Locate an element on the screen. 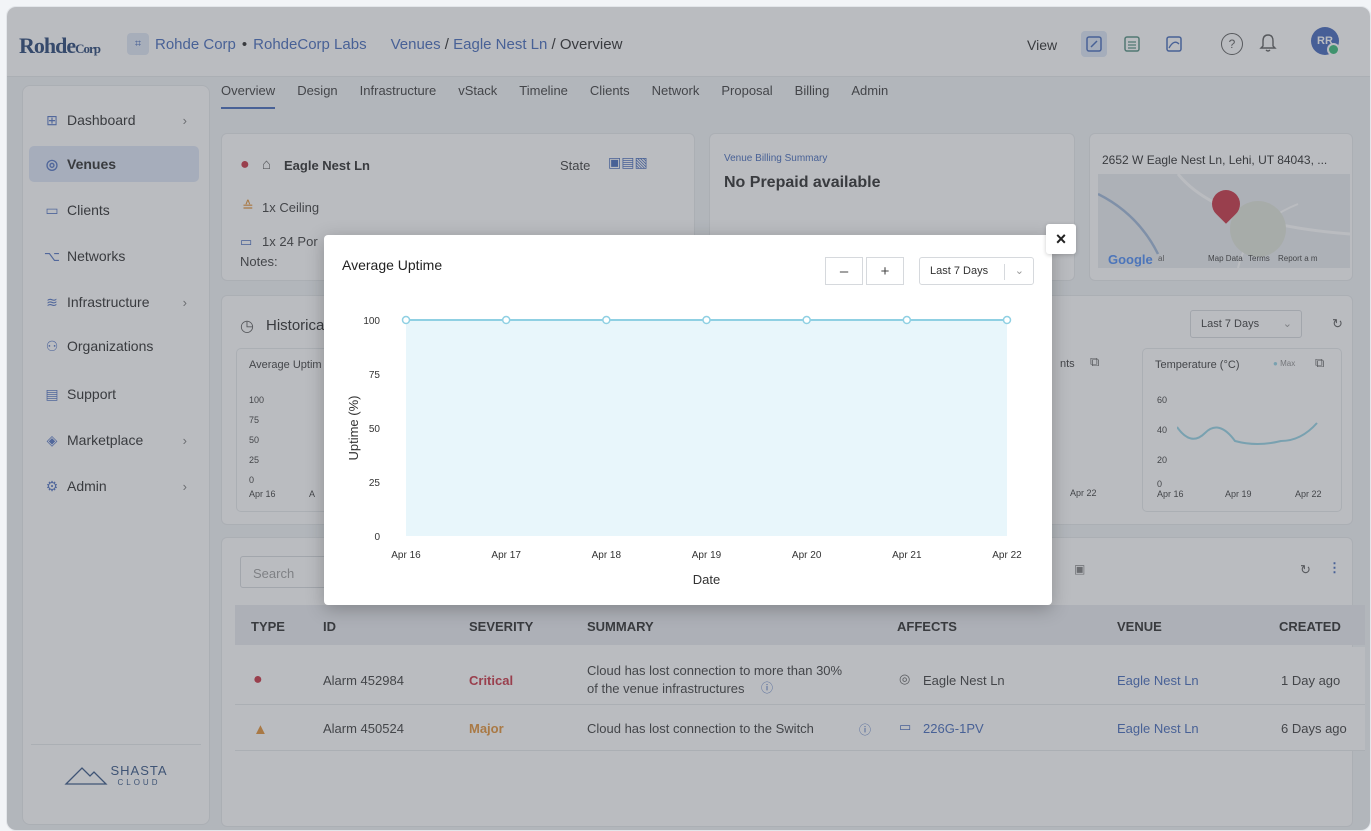 This screenshot has width=1371, height=831. x-tick-label: Apr 17 is located at coordinates (506, 555).